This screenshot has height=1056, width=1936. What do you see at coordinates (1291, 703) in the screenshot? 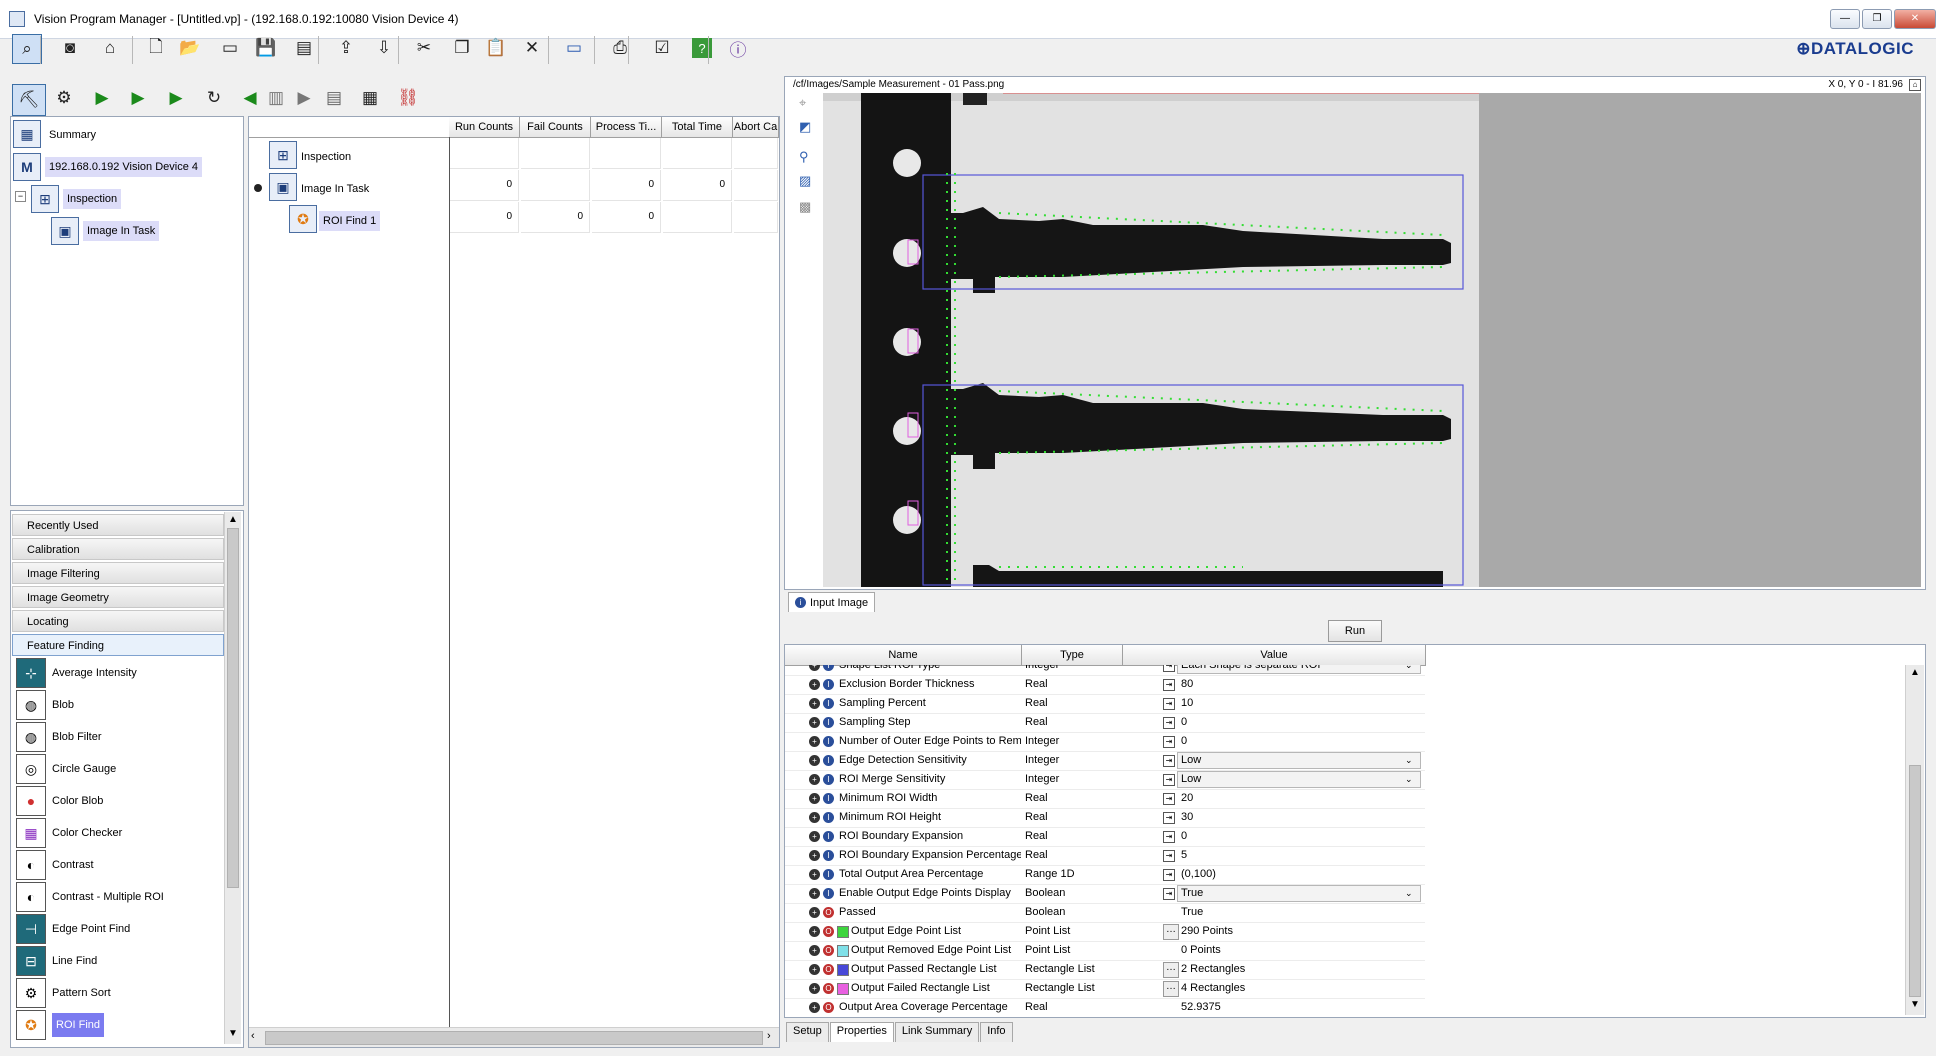
I see `property-value: 10` at bounding box center [1291, 703].